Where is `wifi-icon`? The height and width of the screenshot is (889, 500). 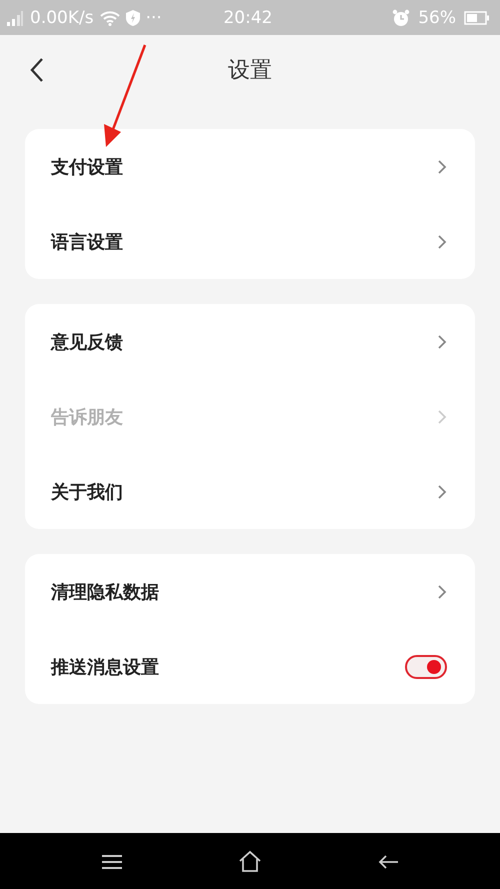 wifi-icon is located at coordinates (110, 18).